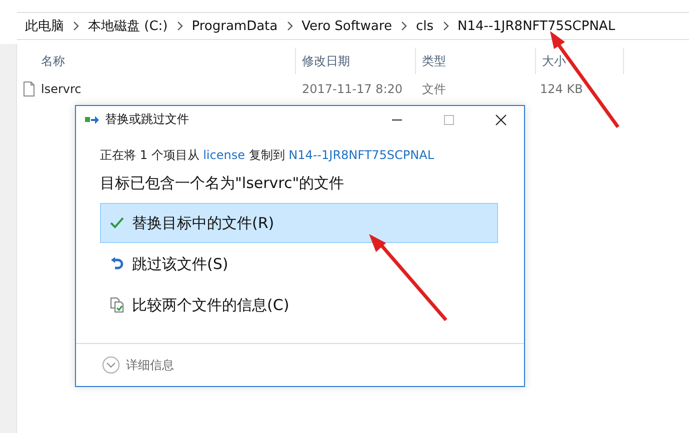 The height and width of the screenshot is (433, 689). I want to click on breadcrumb-item: 本地磁盘 (C:), so click(128, 26).